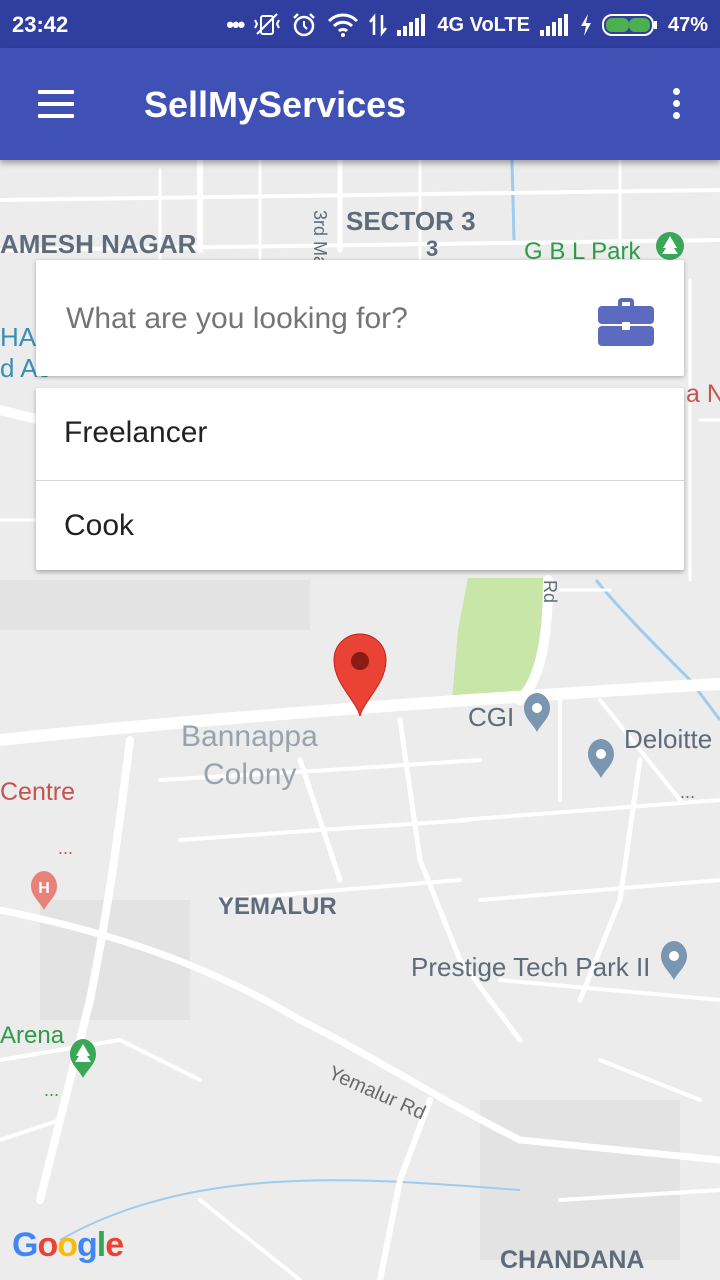  I want to click on app-bar: SellMyServices, so click(360, 104).